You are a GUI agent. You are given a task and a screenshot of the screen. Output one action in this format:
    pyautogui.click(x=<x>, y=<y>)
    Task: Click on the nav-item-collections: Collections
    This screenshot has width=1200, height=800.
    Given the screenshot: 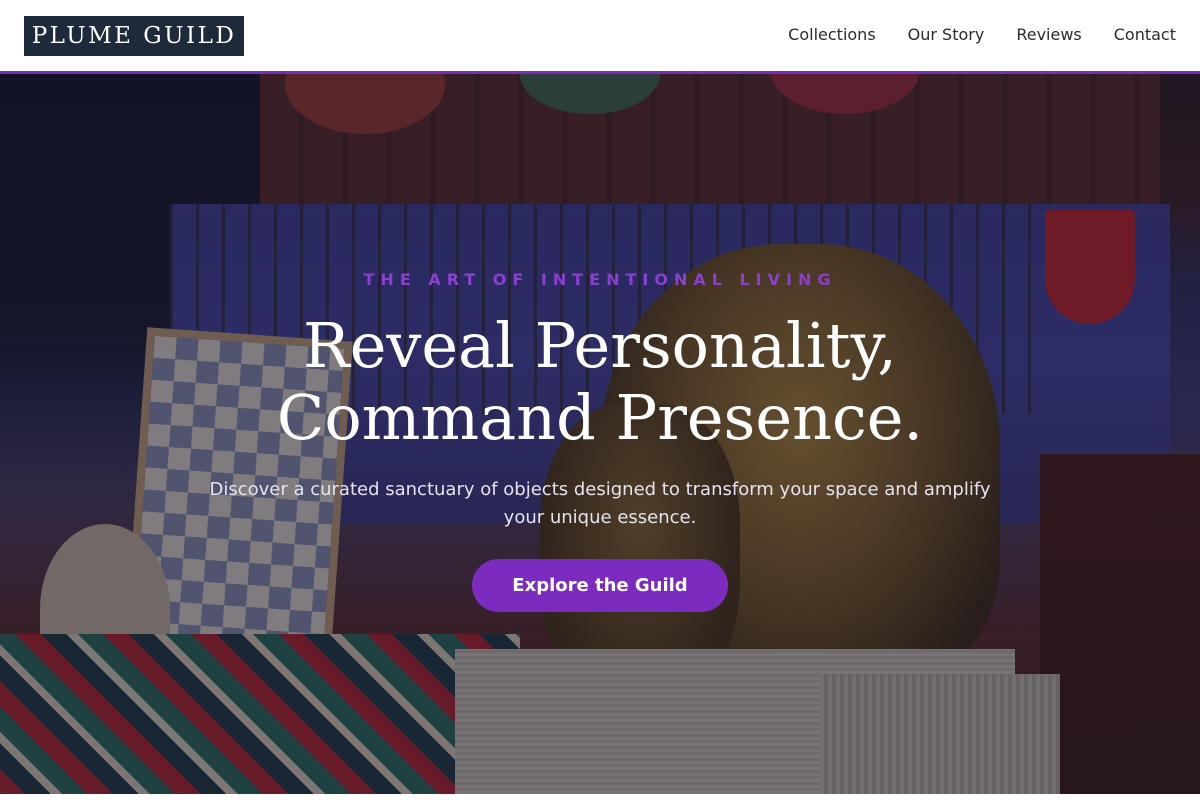 What is the action you would take?
    pyautogui.click(x=831, y=35)
    